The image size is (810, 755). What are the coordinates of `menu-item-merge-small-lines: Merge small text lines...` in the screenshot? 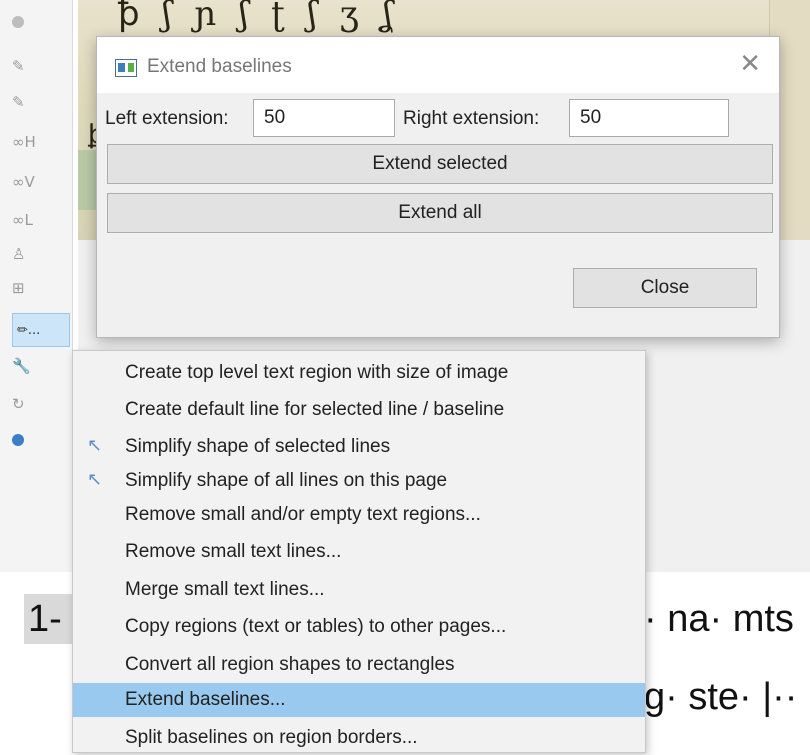 It's located at (359, 590).